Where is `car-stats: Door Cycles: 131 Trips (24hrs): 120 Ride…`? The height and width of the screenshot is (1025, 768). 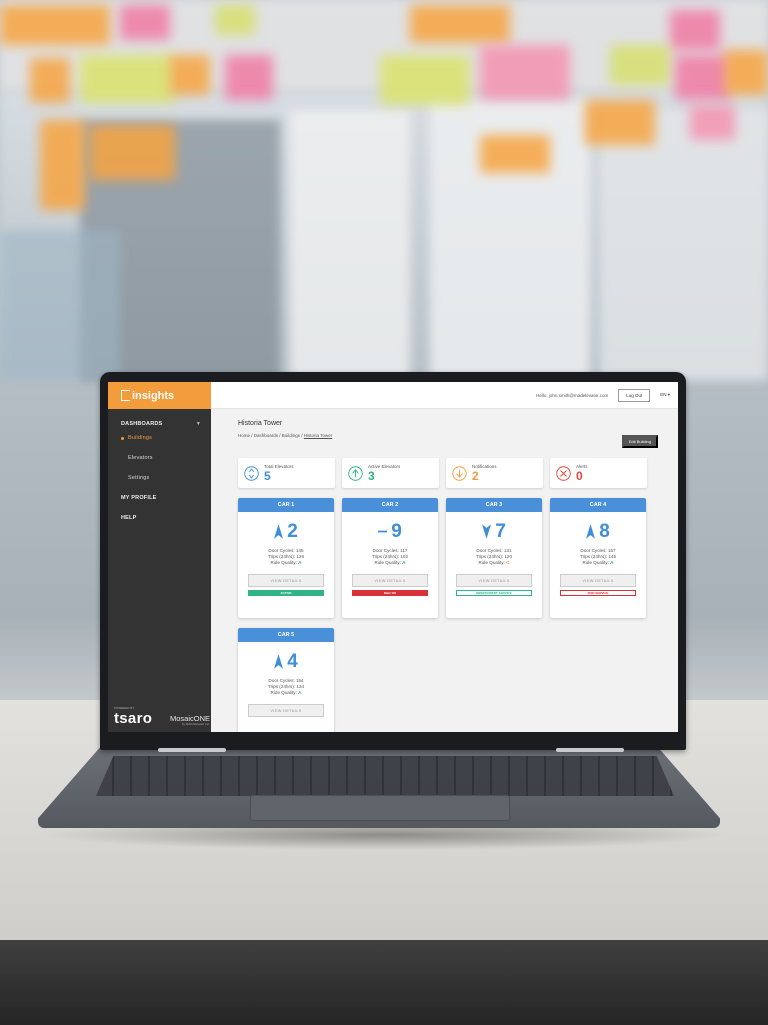
car-stats: Door Cycles: 131 Trips (24hrs): 120 Ride… is located at coordinates (494, 557).